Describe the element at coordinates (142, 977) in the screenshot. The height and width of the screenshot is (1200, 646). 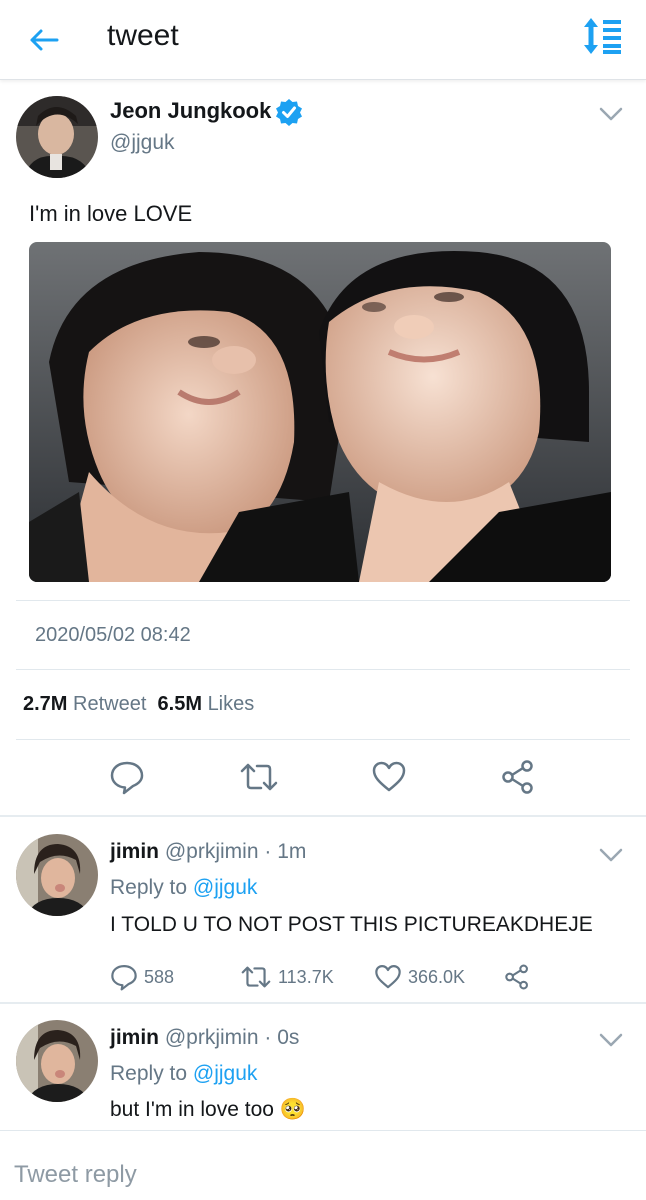
I see `reply-reply-button: 588` at that location.